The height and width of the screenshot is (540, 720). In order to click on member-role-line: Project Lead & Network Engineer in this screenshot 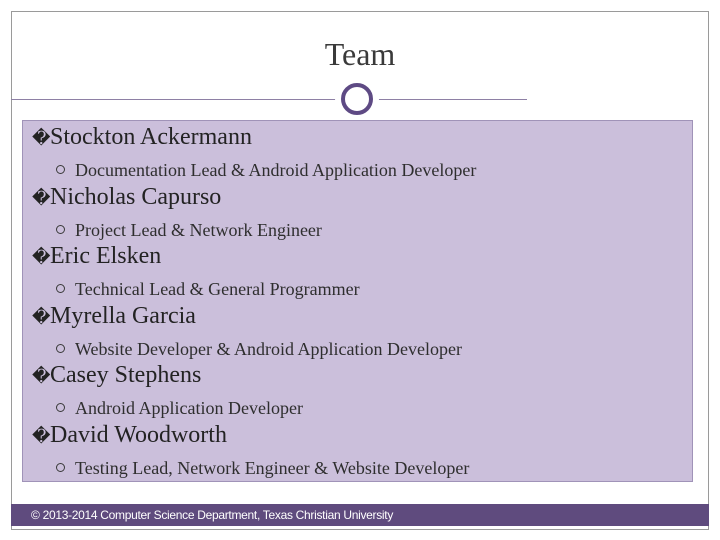, I will do `click(189, 230)`.